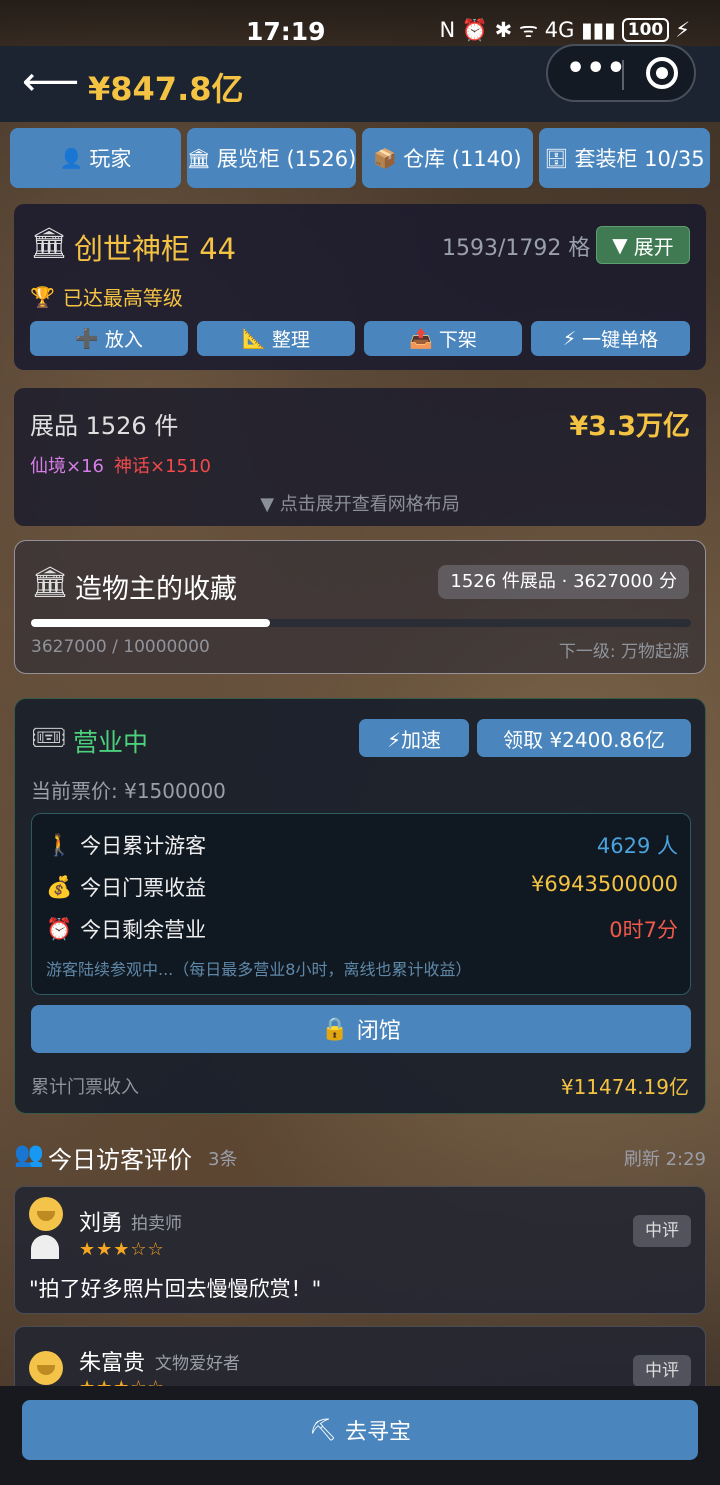 Image resolution: width=720 pixels, height=1485 pixels. I want to click on tab-label: 仓库 (1140), so click(462, 159).